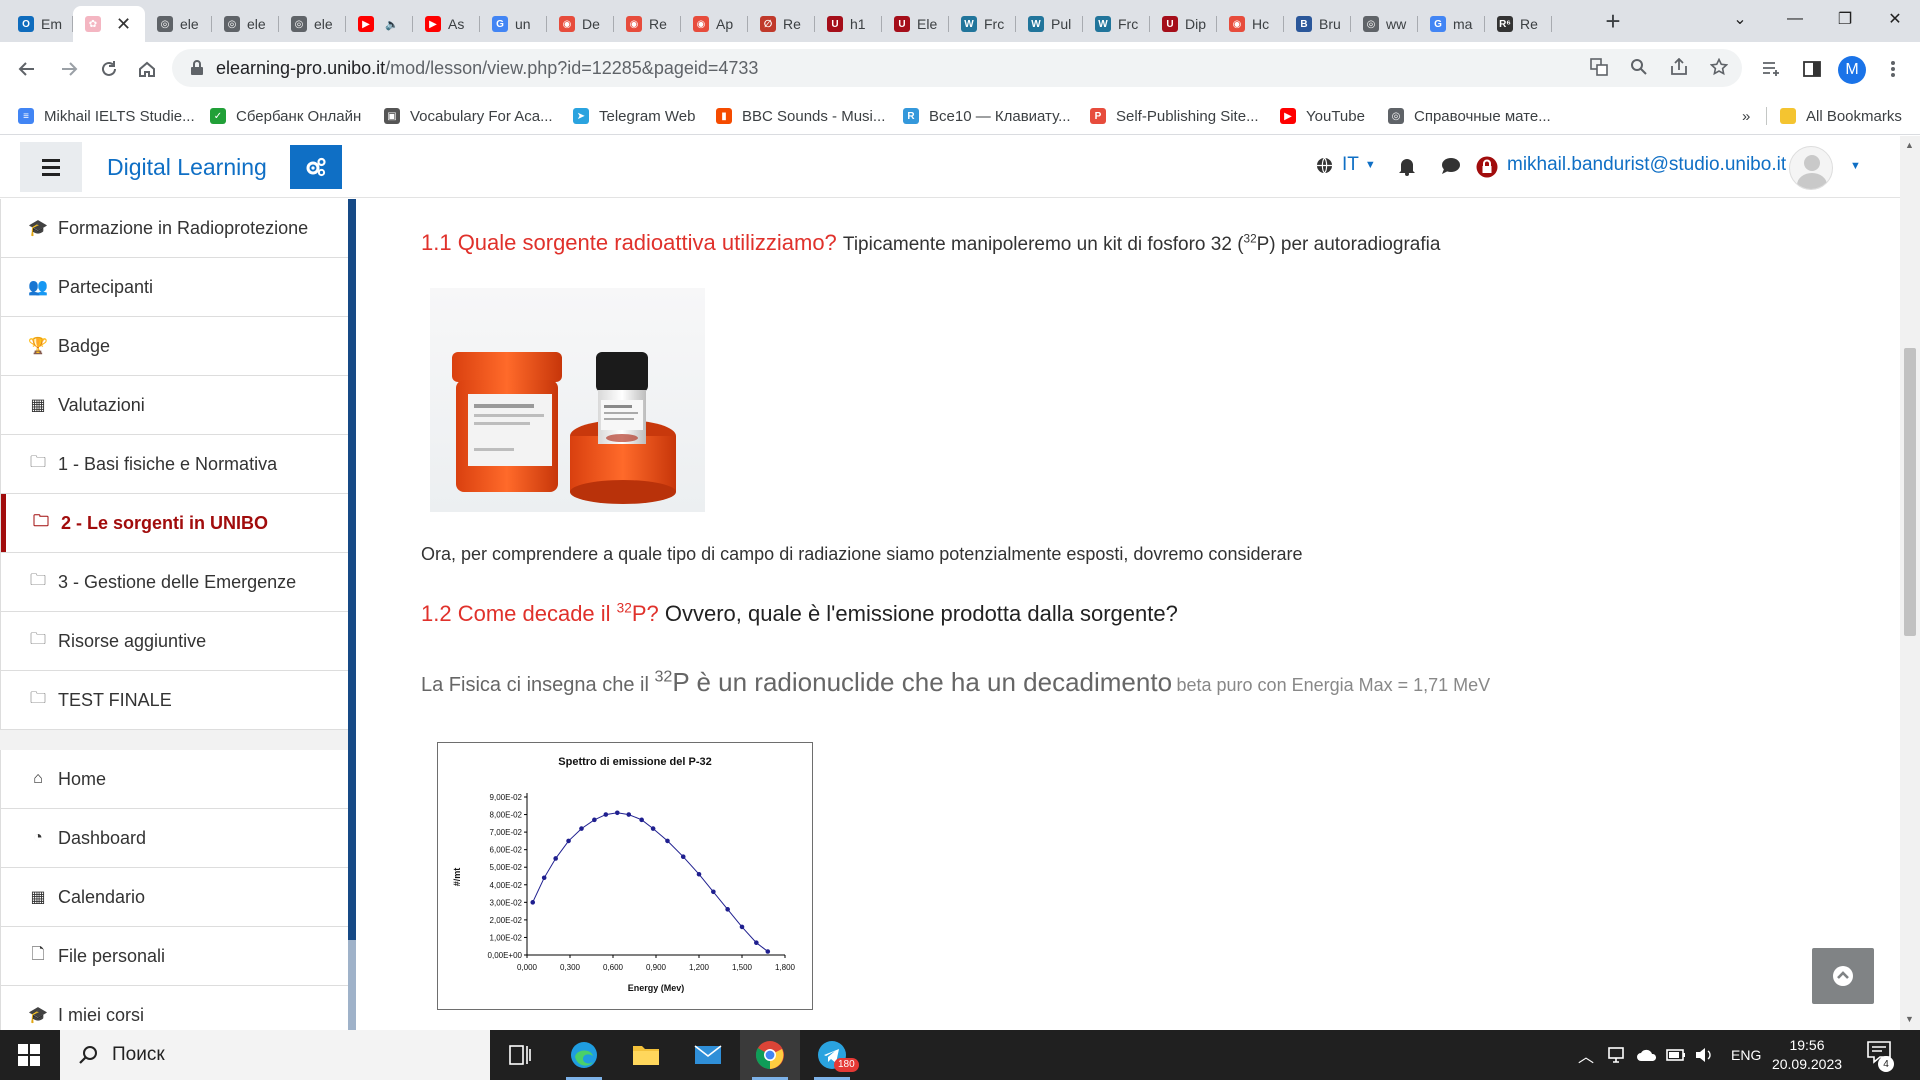  I want to click on task-view-button, so click(520, 1055).